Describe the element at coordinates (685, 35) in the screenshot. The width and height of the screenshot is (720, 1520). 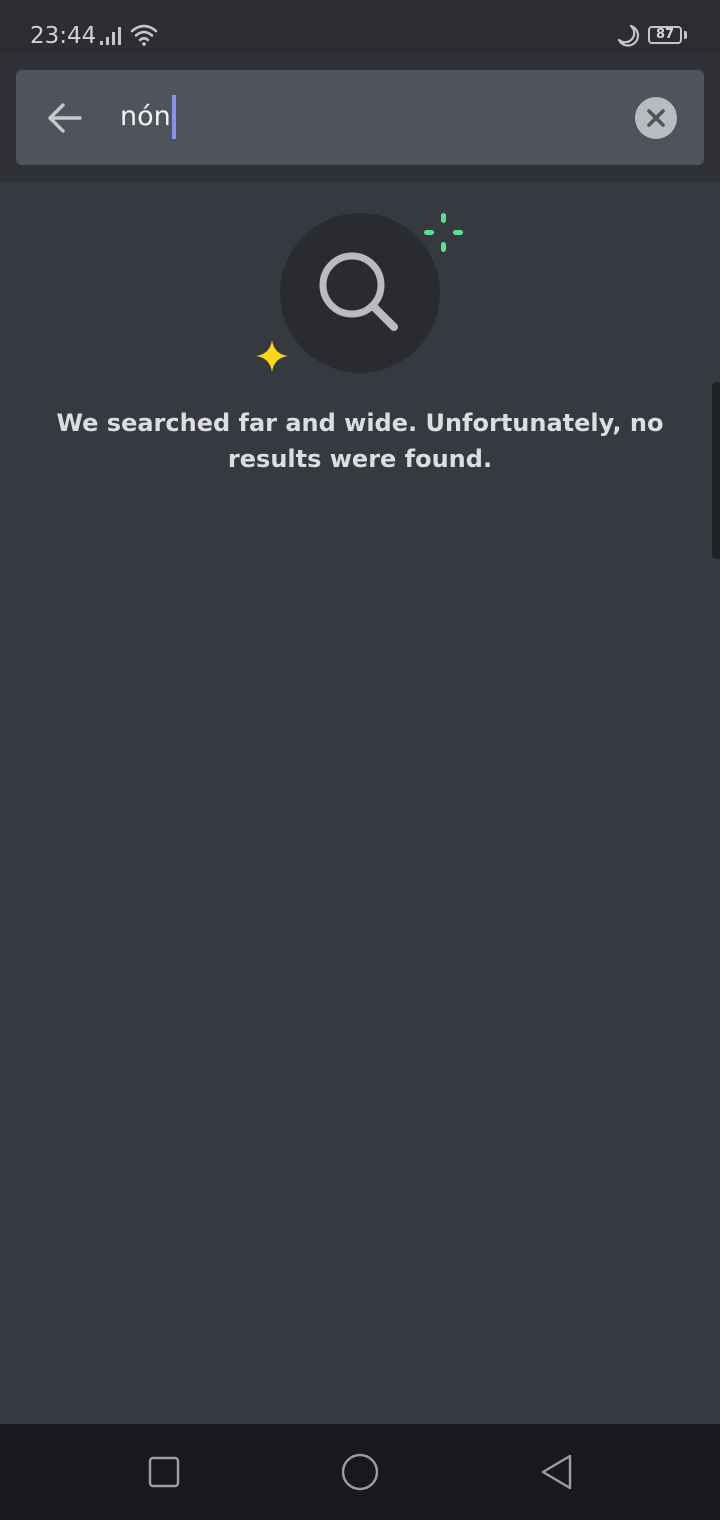
I see `battery-tip` at that location.